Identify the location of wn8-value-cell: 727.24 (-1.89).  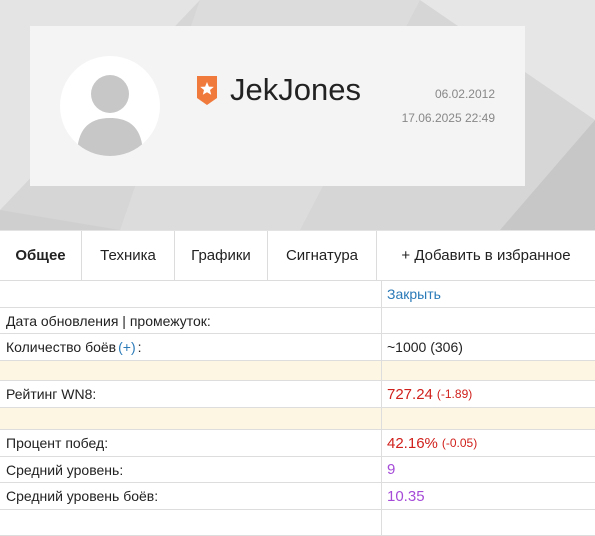
(488, 394).